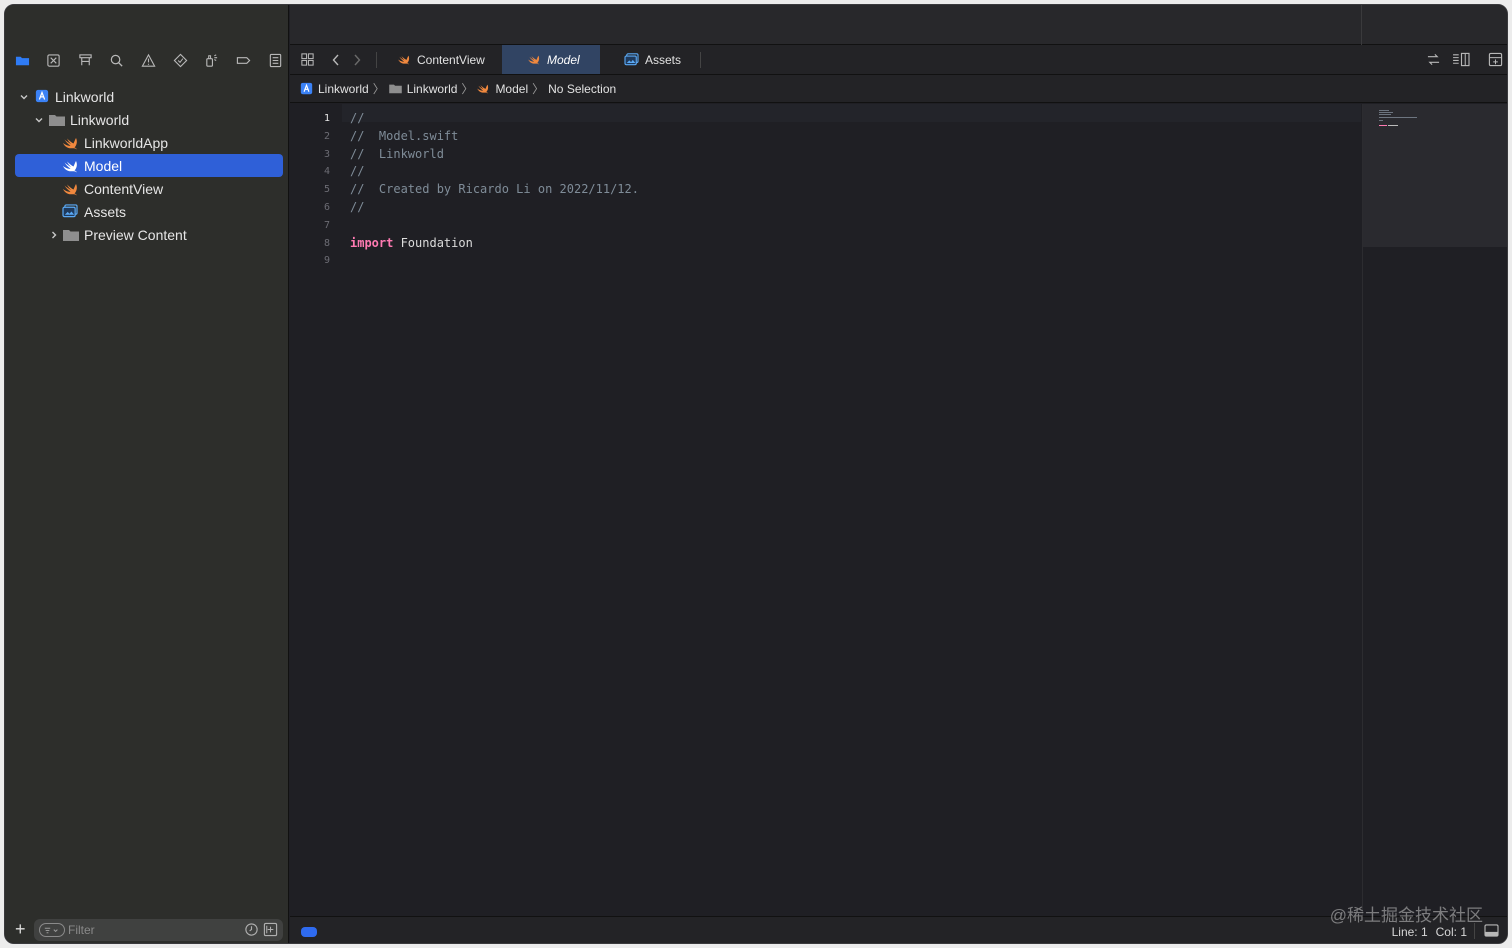  What do you see at coordinates (494, 189) in the screenshot?
I see `code-line: // Created by Ricardo Li on 2022/11/12.` at bounding box center [494, 189].